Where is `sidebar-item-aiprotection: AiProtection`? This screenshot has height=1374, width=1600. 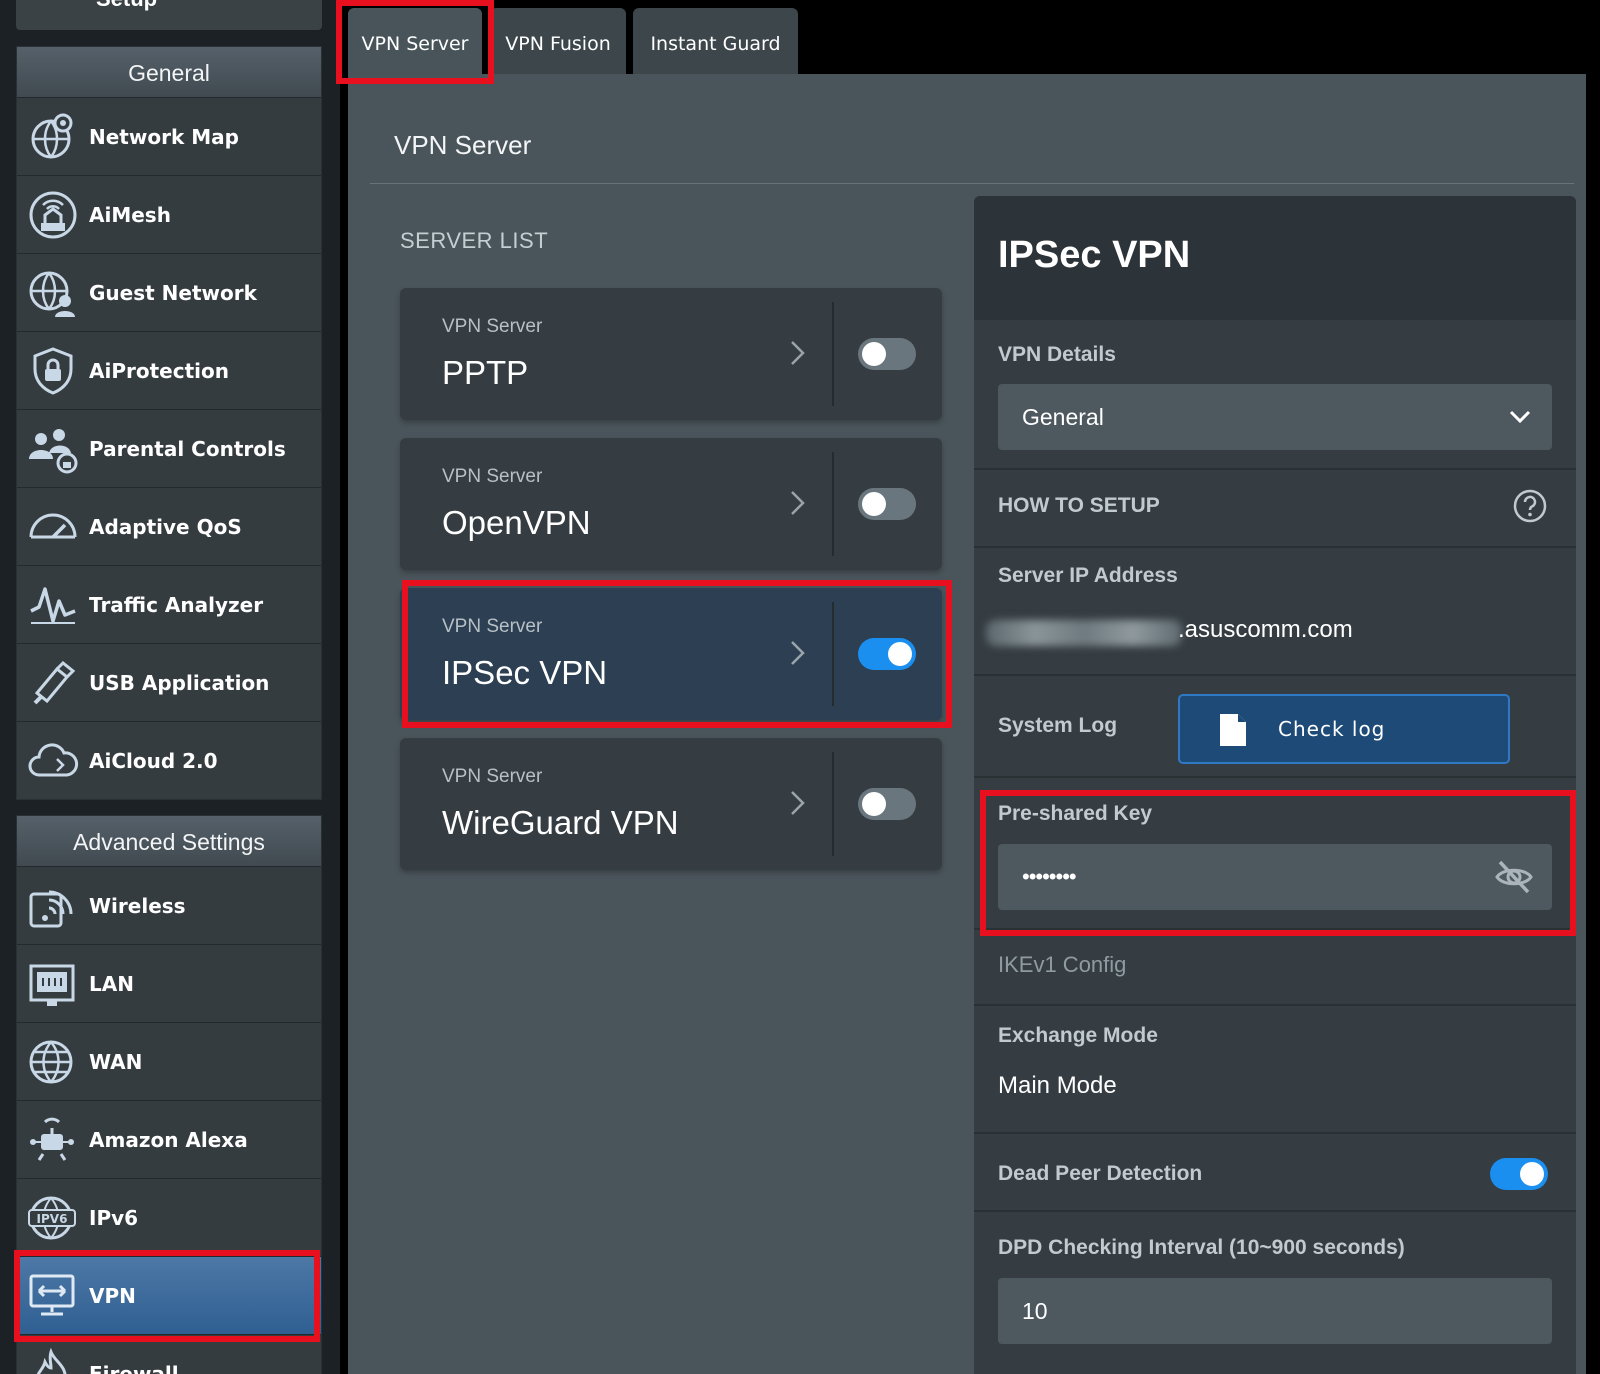 sidebar-item-aiprotection: AiProtection is located at coordinates (169, 370).